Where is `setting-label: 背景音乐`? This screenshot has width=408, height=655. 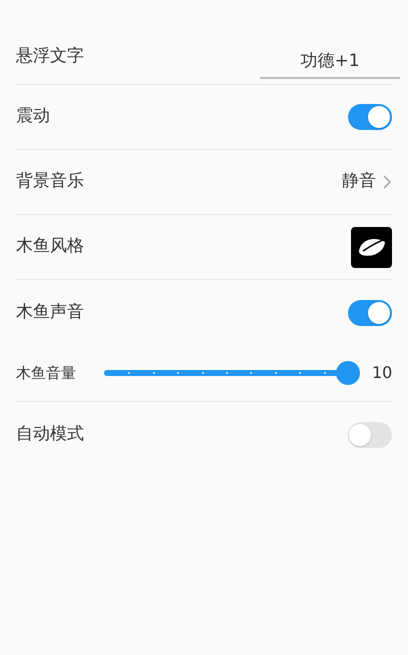 setting-label: 背景音乐 is located at coordinates (50, 182).